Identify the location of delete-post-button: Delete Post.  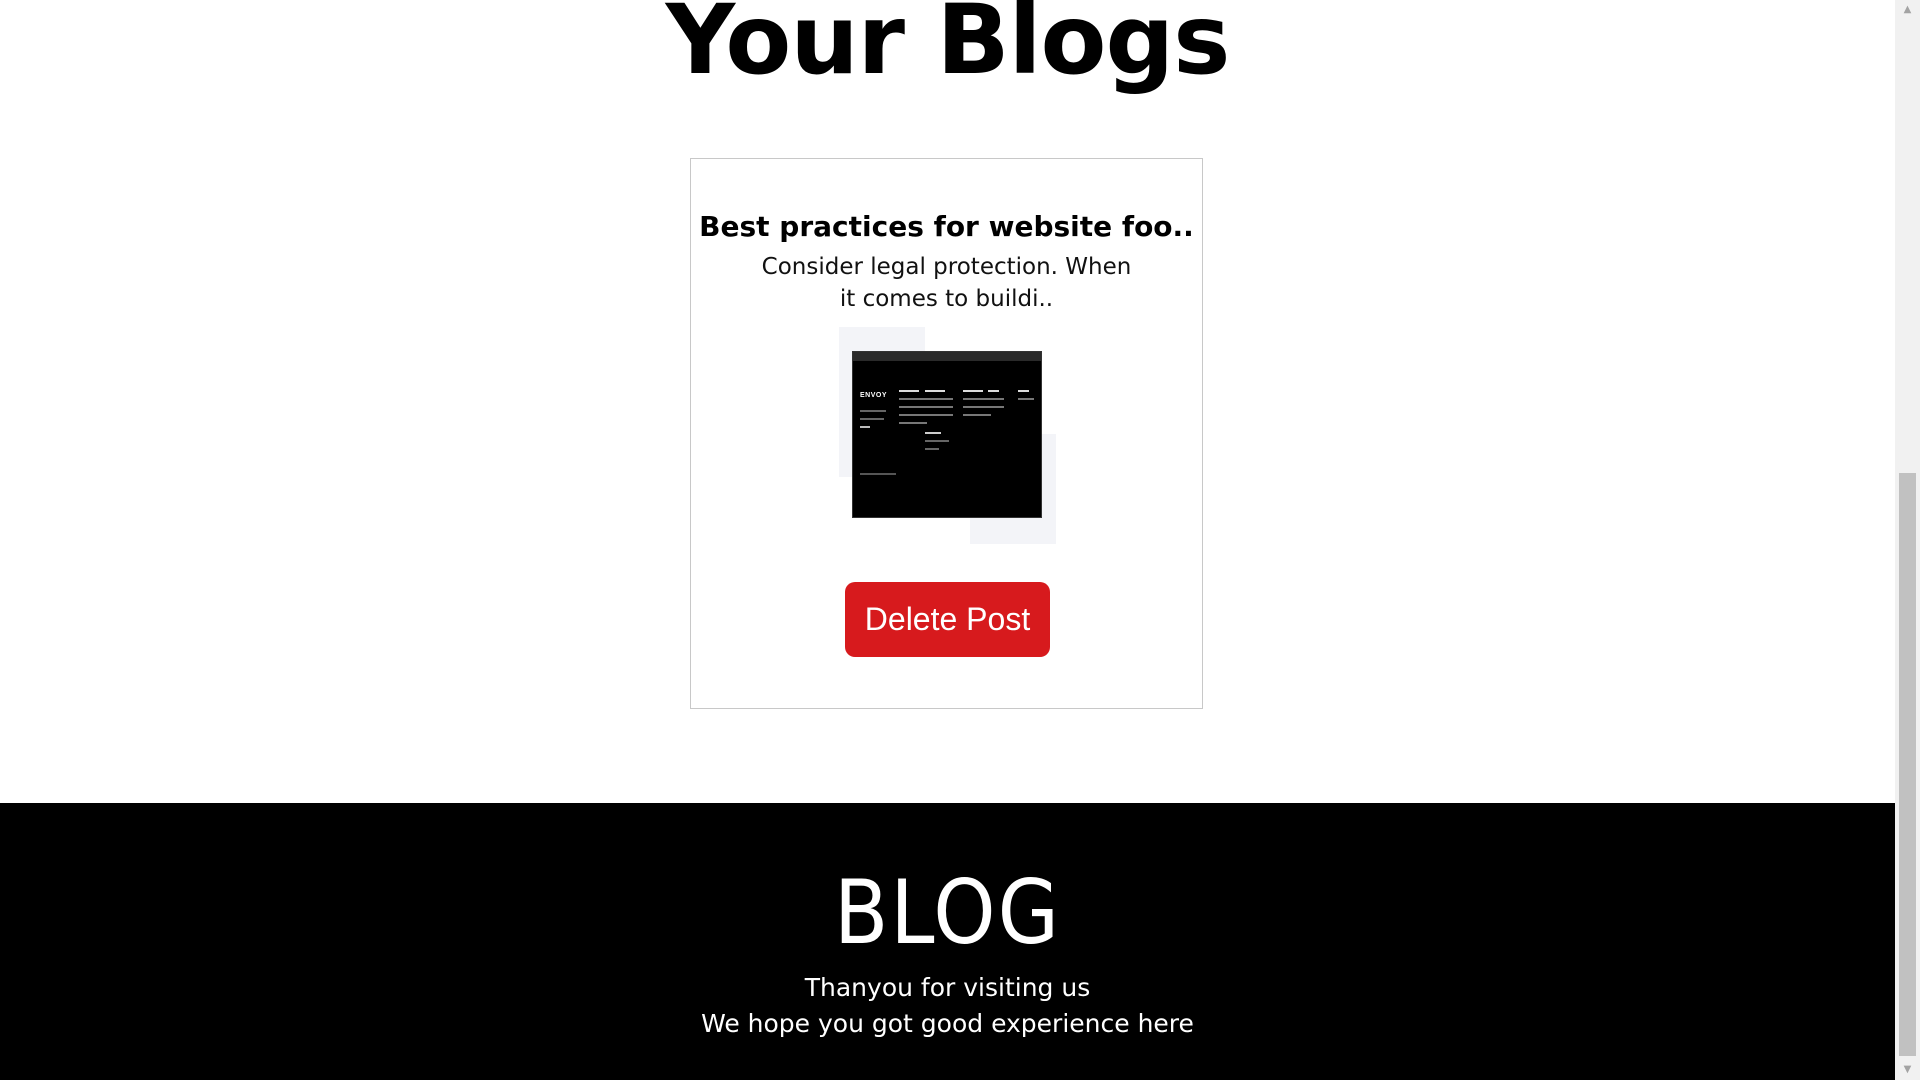
(947, 619).